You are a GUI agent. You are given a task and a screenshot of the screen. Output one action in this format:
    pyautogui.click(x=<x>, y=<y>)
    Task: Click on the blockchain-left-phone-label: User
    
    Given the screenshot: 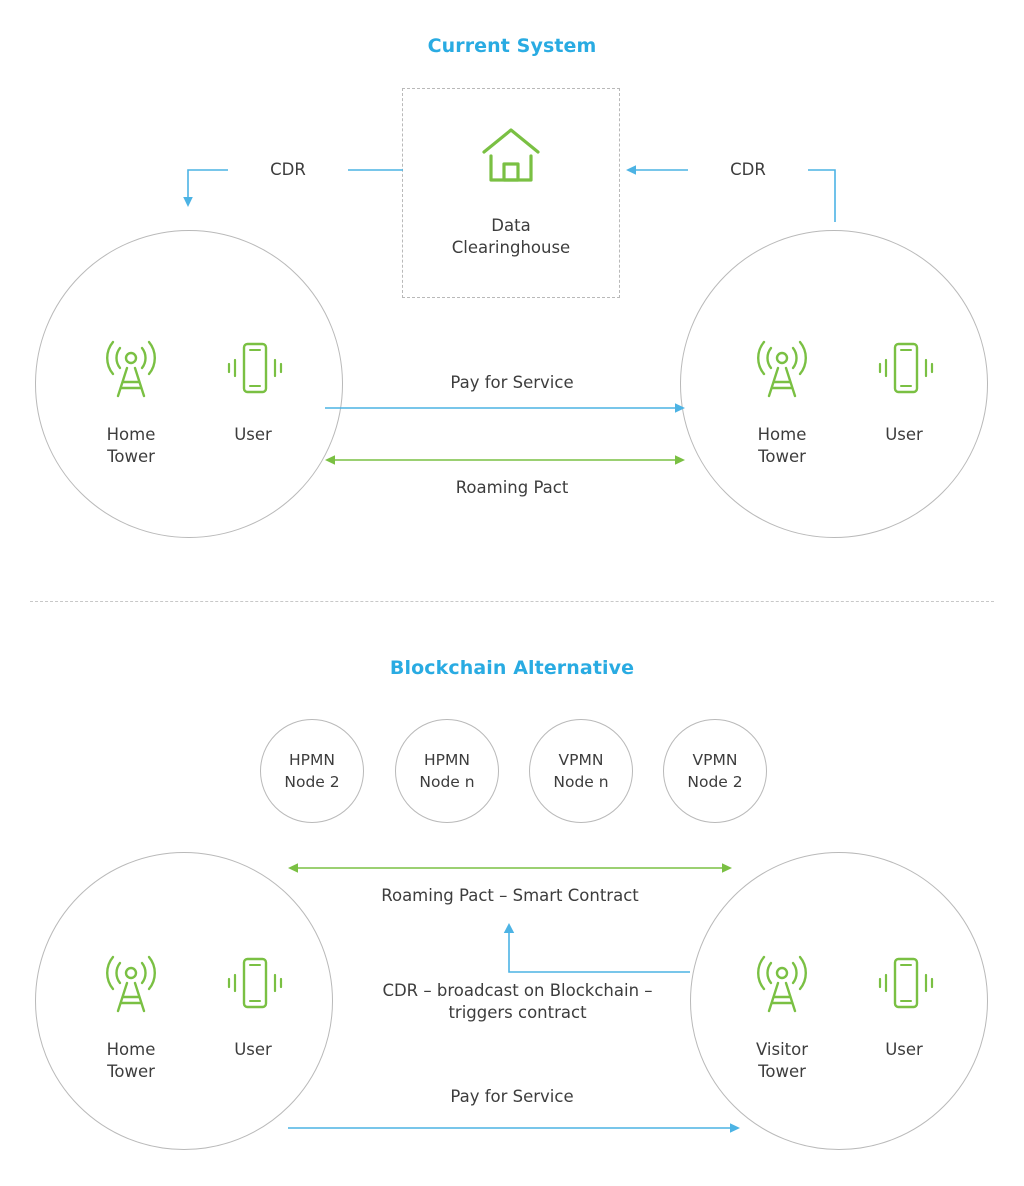 What is the action you would take?
    pyautogui.click(x=253, y=1049)
    